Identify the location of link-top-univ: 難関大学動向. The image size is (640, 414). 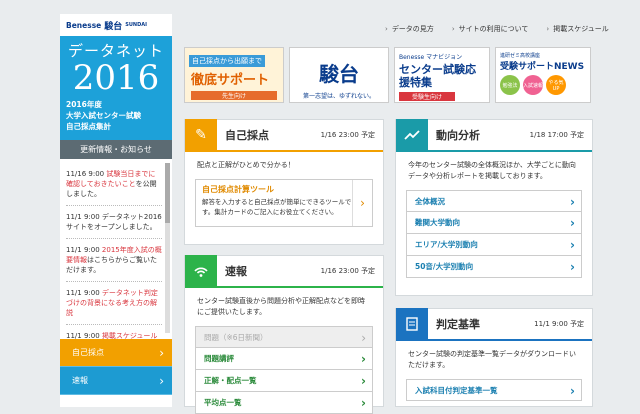
(494, 223).